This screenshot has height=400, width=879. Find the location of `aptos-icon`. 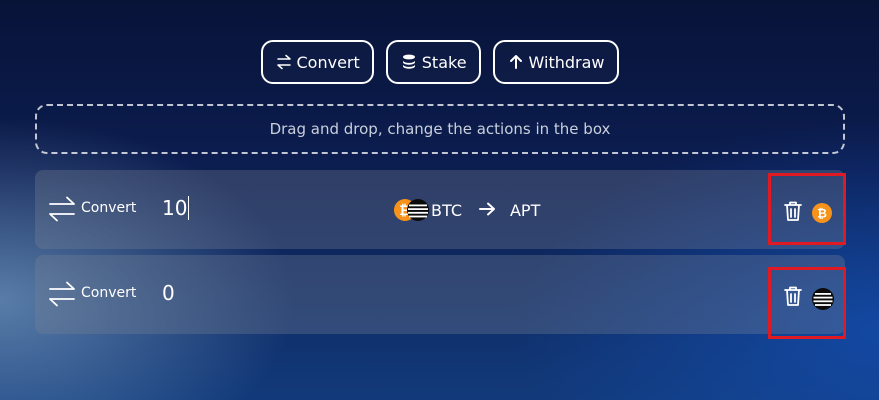

aptos-icon is located at coordinates (823, 301).